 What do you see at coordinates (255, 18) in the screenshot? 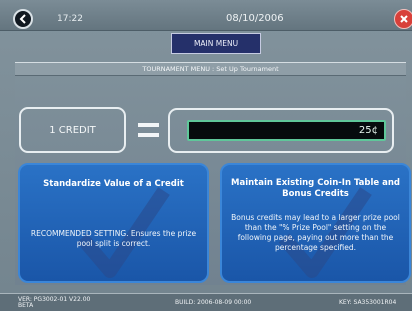
I see `current-date: 08/10/2006` at bounding box center [255, 18].